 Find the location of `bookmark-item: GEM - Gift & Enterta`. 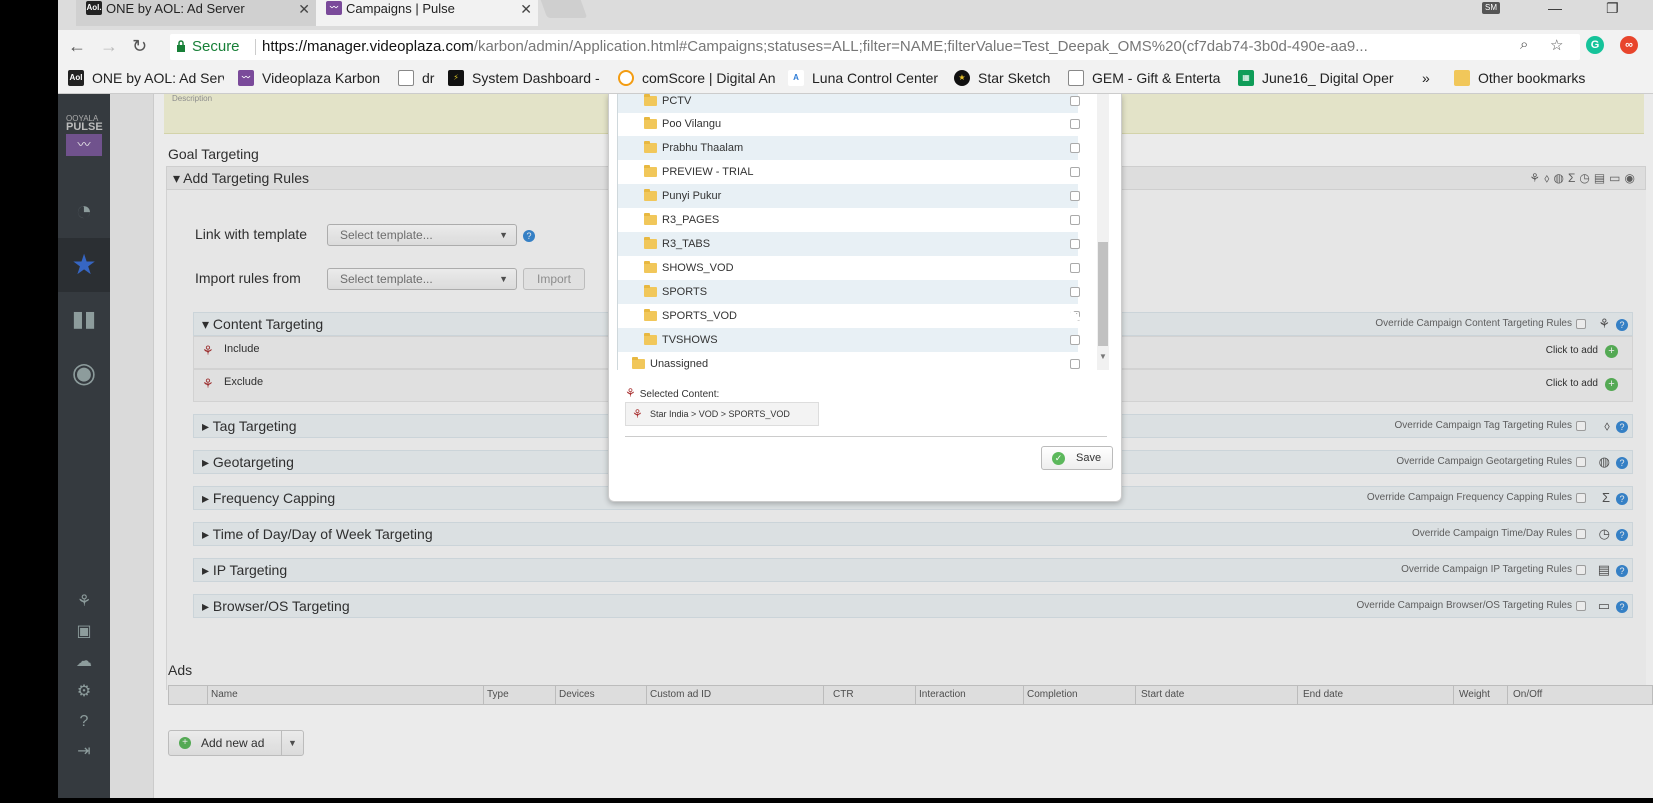

bookmark-item: GEM - Gift & Enterta is located at coordinates (1155, 78).